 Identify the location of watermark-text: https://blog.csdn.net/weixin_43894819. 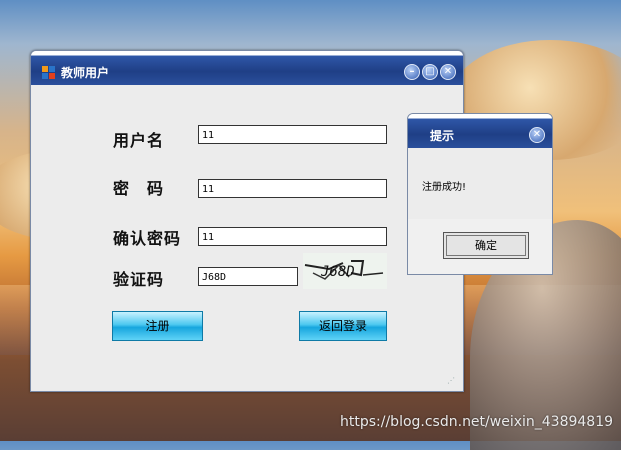
(477, 422).